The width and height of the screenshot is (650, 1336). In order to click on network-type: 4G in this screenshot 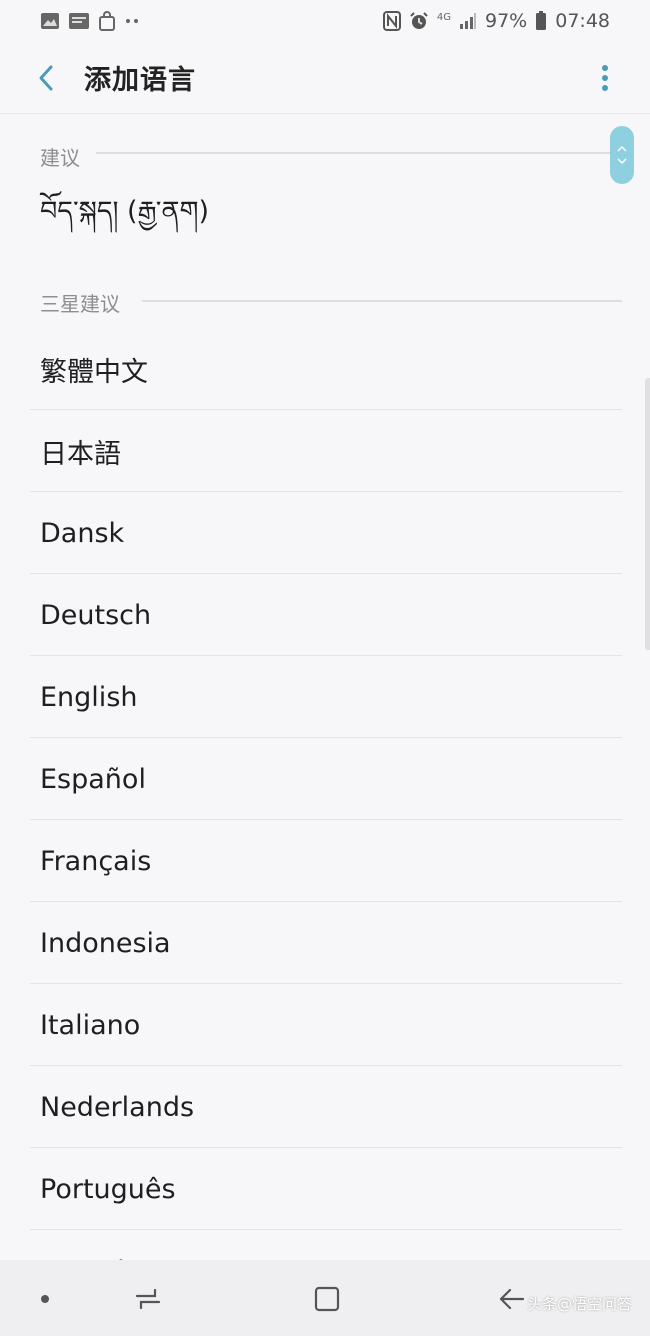, I will do `click(443, 17)`.